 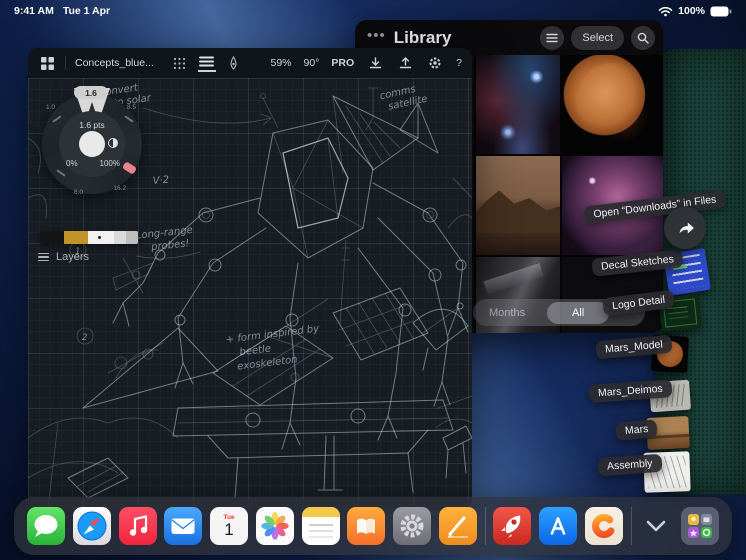 I want to click on stroke-size-label: 1.6 pts, so click(x=92, y=125).